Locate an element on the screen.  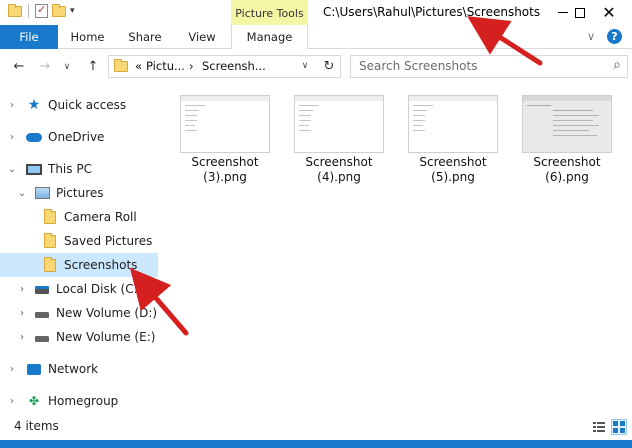
maximize-icon is located at coordinates (580, 12).